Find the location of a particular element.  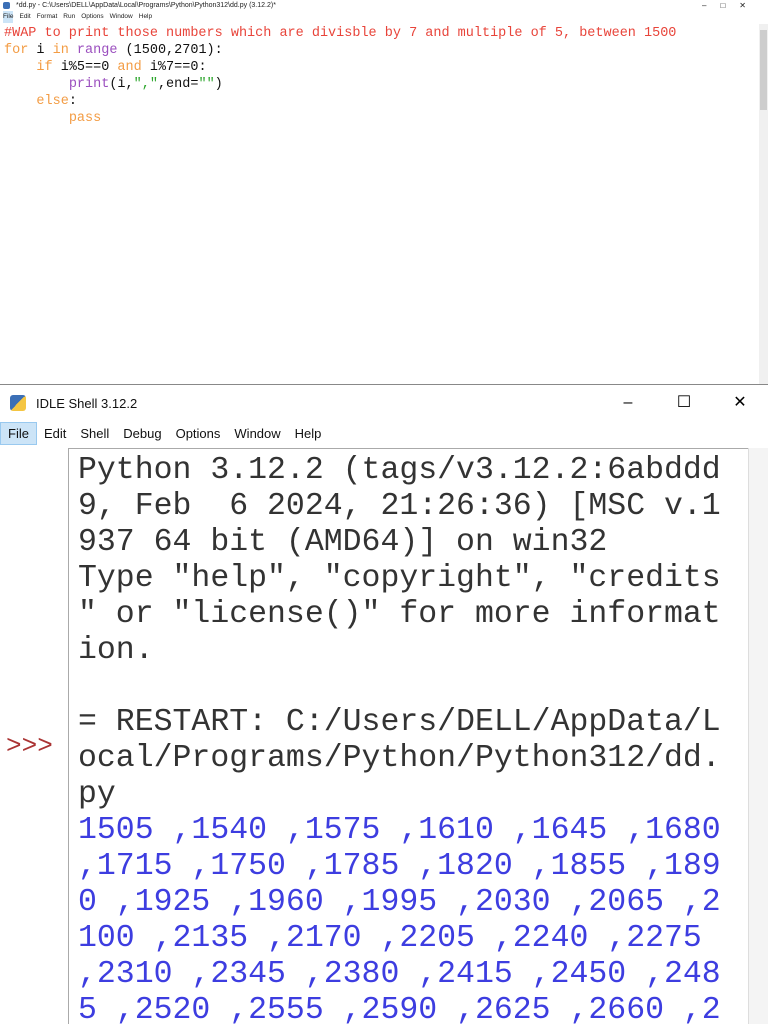

code: ) is located at coordinates (218, 84).